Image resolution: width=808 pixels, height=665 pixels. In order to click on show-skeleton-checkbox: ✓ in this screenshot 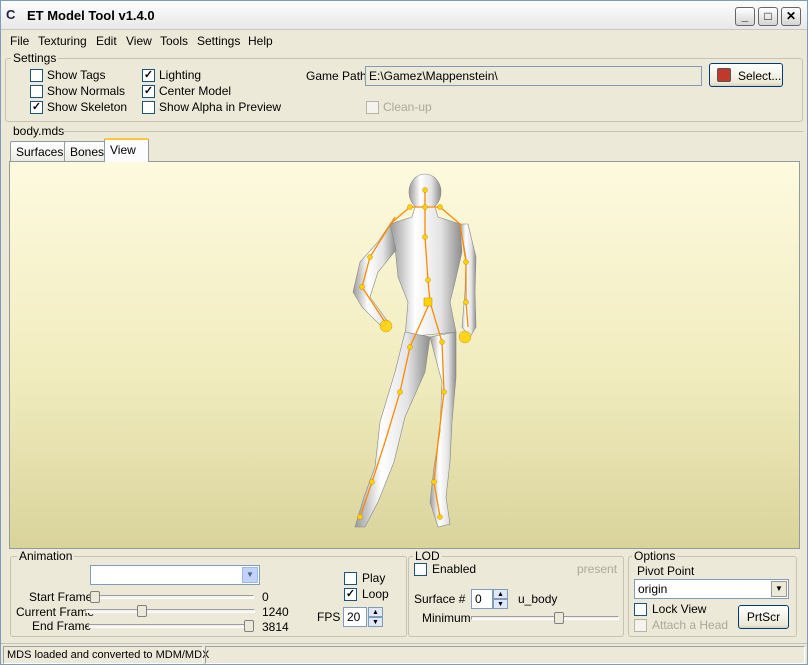, I will do `click(36, 107)`.